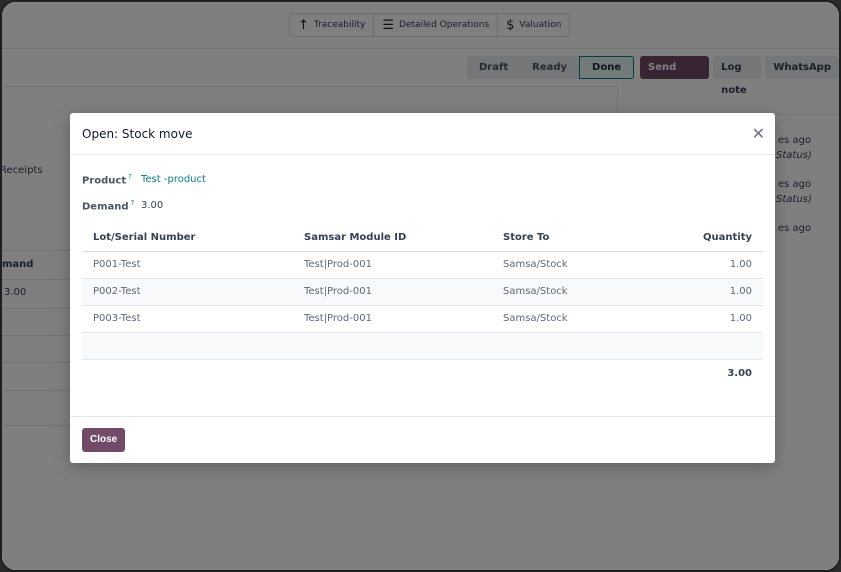  I want to click on column-lot-serial: Lot/Serial Number, so click(187, 238).